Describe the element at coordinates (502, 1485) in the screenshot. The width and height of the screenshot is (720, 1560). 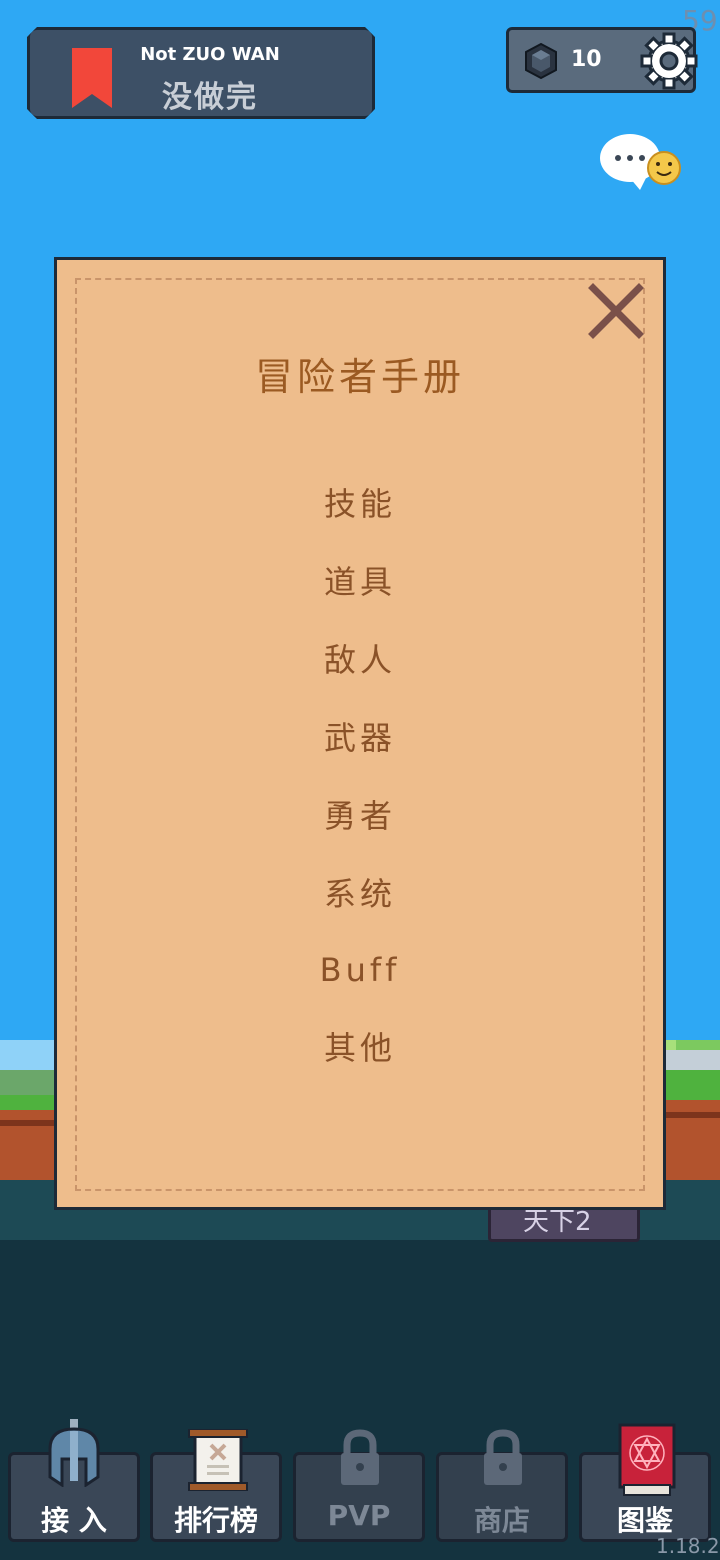
I see `nav-shop: 商店` at that location.